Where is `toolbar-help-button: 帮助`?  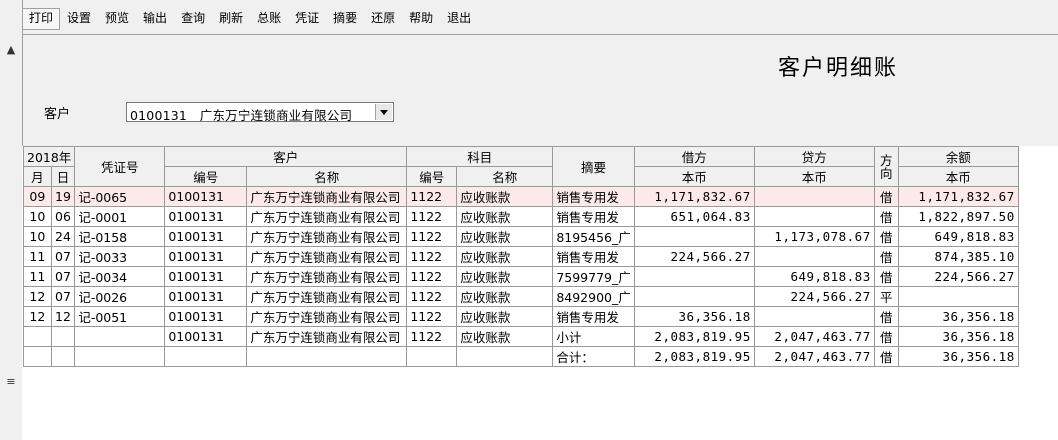
toolbar-help-button: 帮助 is located at coordinates (421, 19).